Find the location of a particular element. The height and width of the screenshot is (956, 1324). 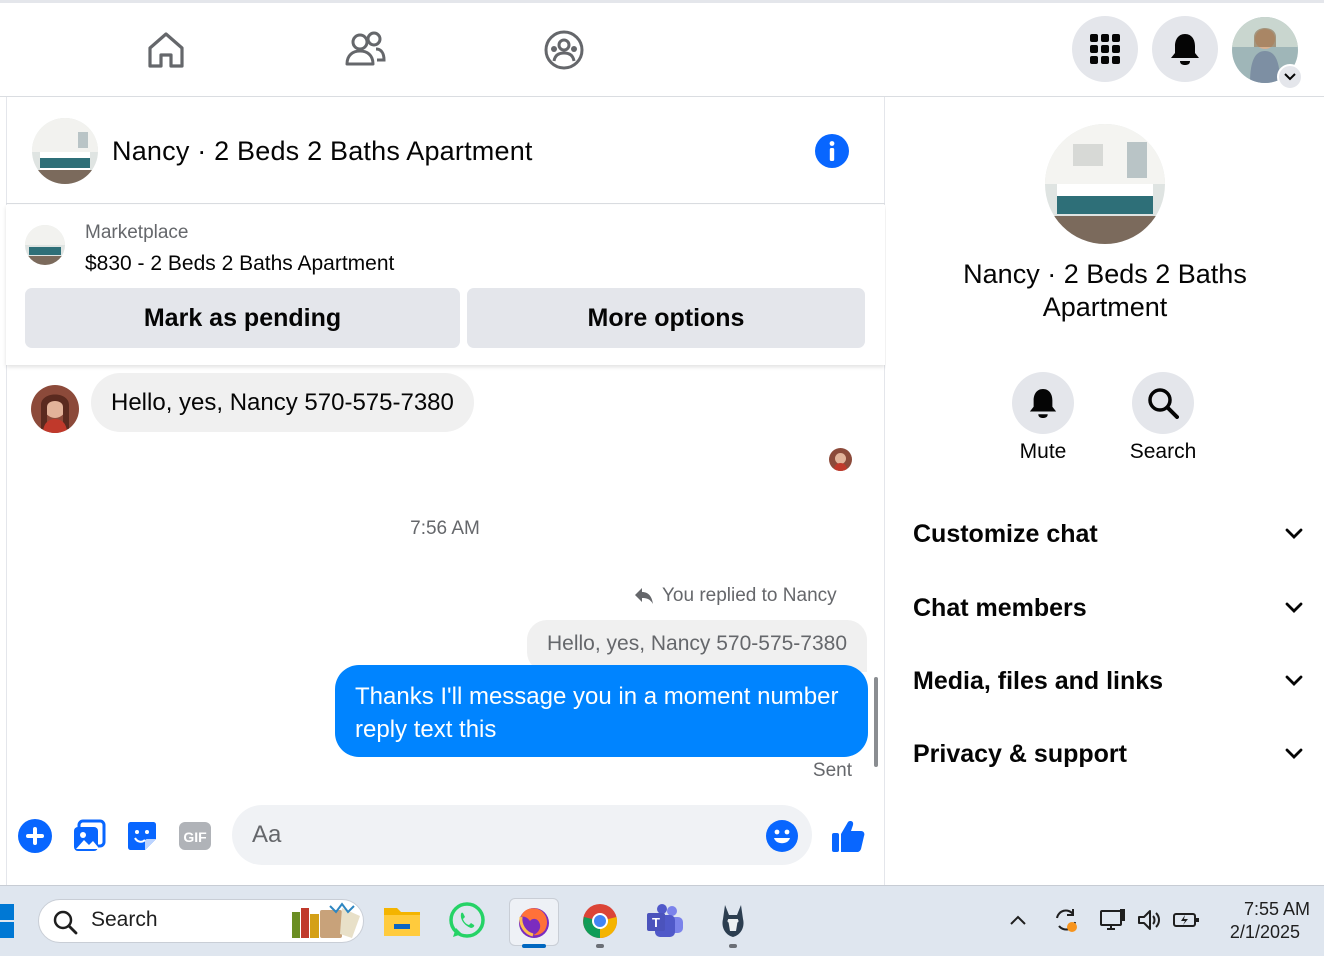

chat-scrollbar is located at coordinates (876, 722).